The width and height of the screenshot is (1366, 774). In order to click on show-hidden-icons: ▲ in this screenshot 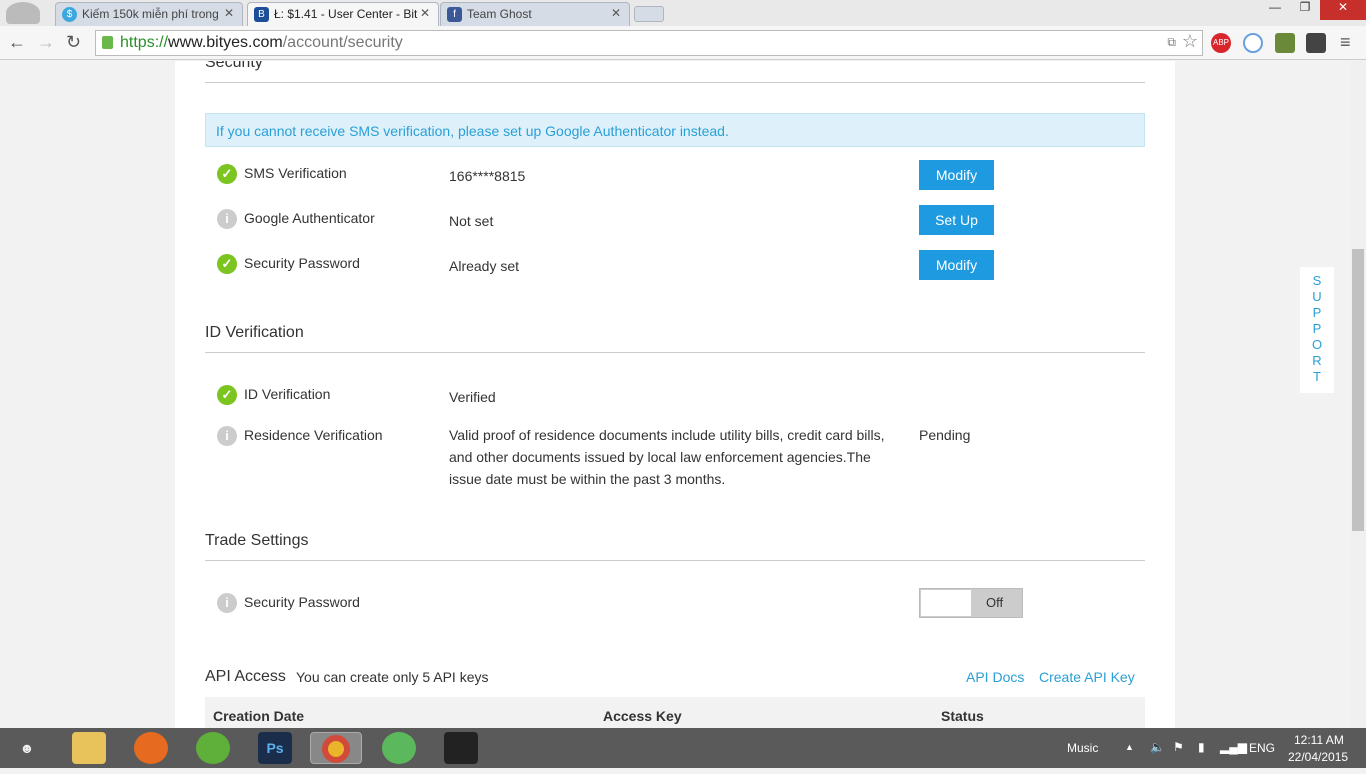, I will do `click(1129, 747)`.